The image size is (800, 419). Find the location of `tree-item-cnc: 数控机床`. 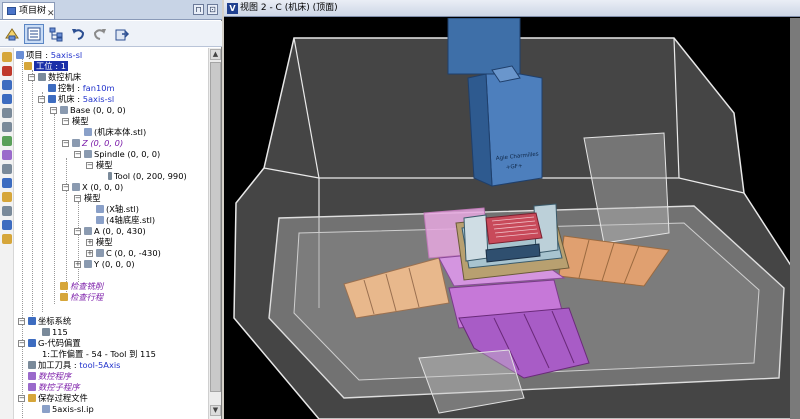

tree-item-cnc: 数控机床 is located at coordinates (59, 77).